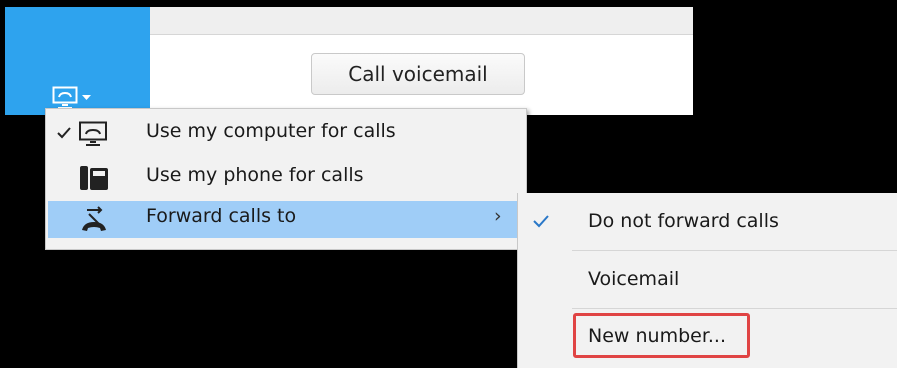 This screenshot has height=368, width=897. I want to click on submenu-item-do-not-forward: Do not forward calls, so click(707, 221).